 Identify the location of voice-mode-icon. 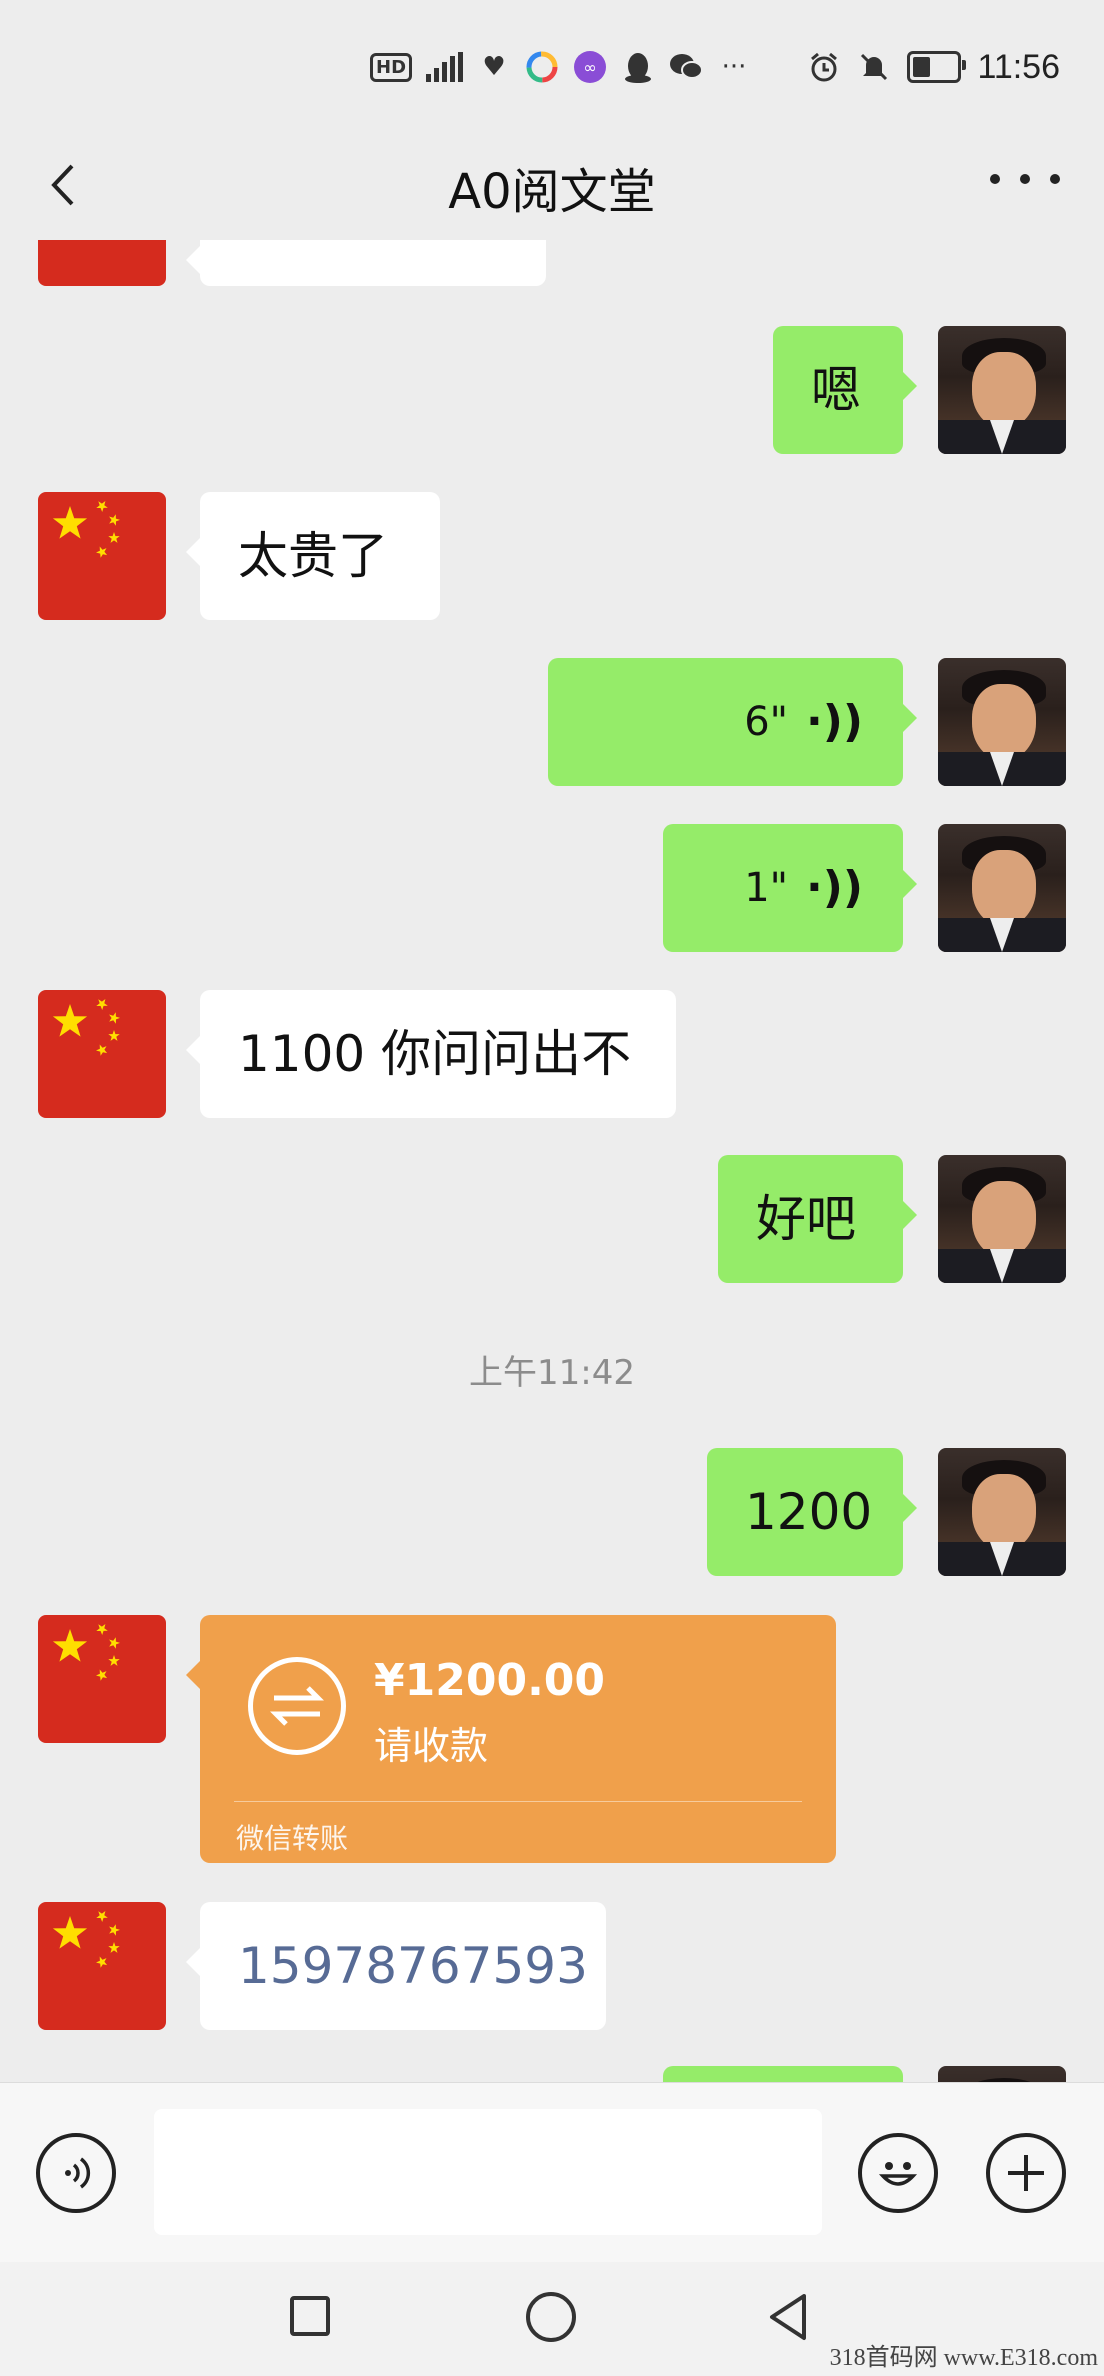
(78, 2173).